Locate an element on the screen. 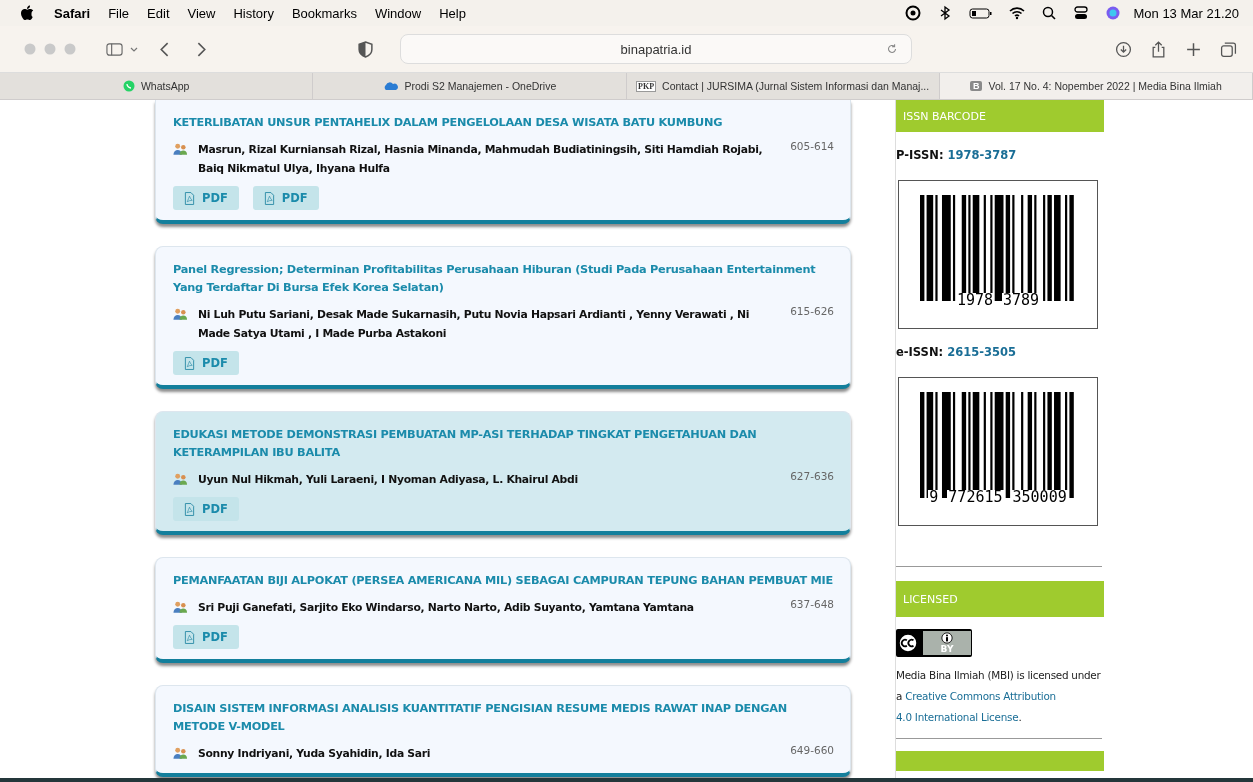  page-range: 615-626 is located at coordinates (812, 311).